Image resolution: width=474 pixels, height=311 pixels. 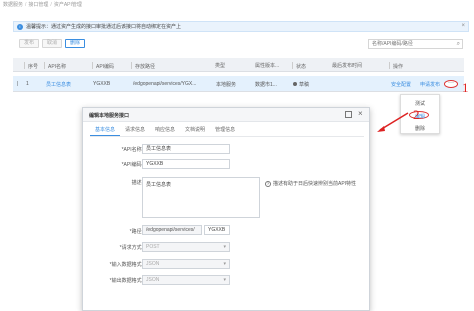 I want to click on maximize-icon, so click(x=348, y=114).